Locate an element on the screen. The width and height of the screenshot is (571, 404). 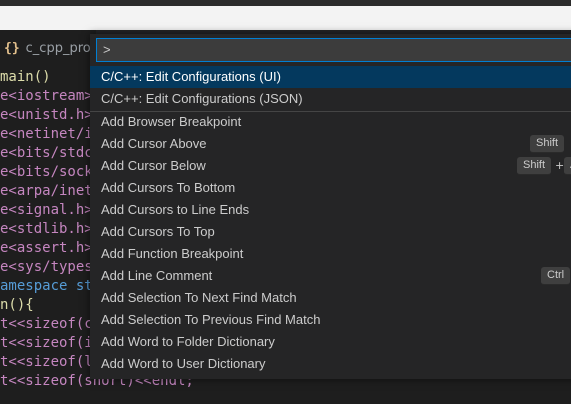
code-line: main() is located at coordinates (25, 77).